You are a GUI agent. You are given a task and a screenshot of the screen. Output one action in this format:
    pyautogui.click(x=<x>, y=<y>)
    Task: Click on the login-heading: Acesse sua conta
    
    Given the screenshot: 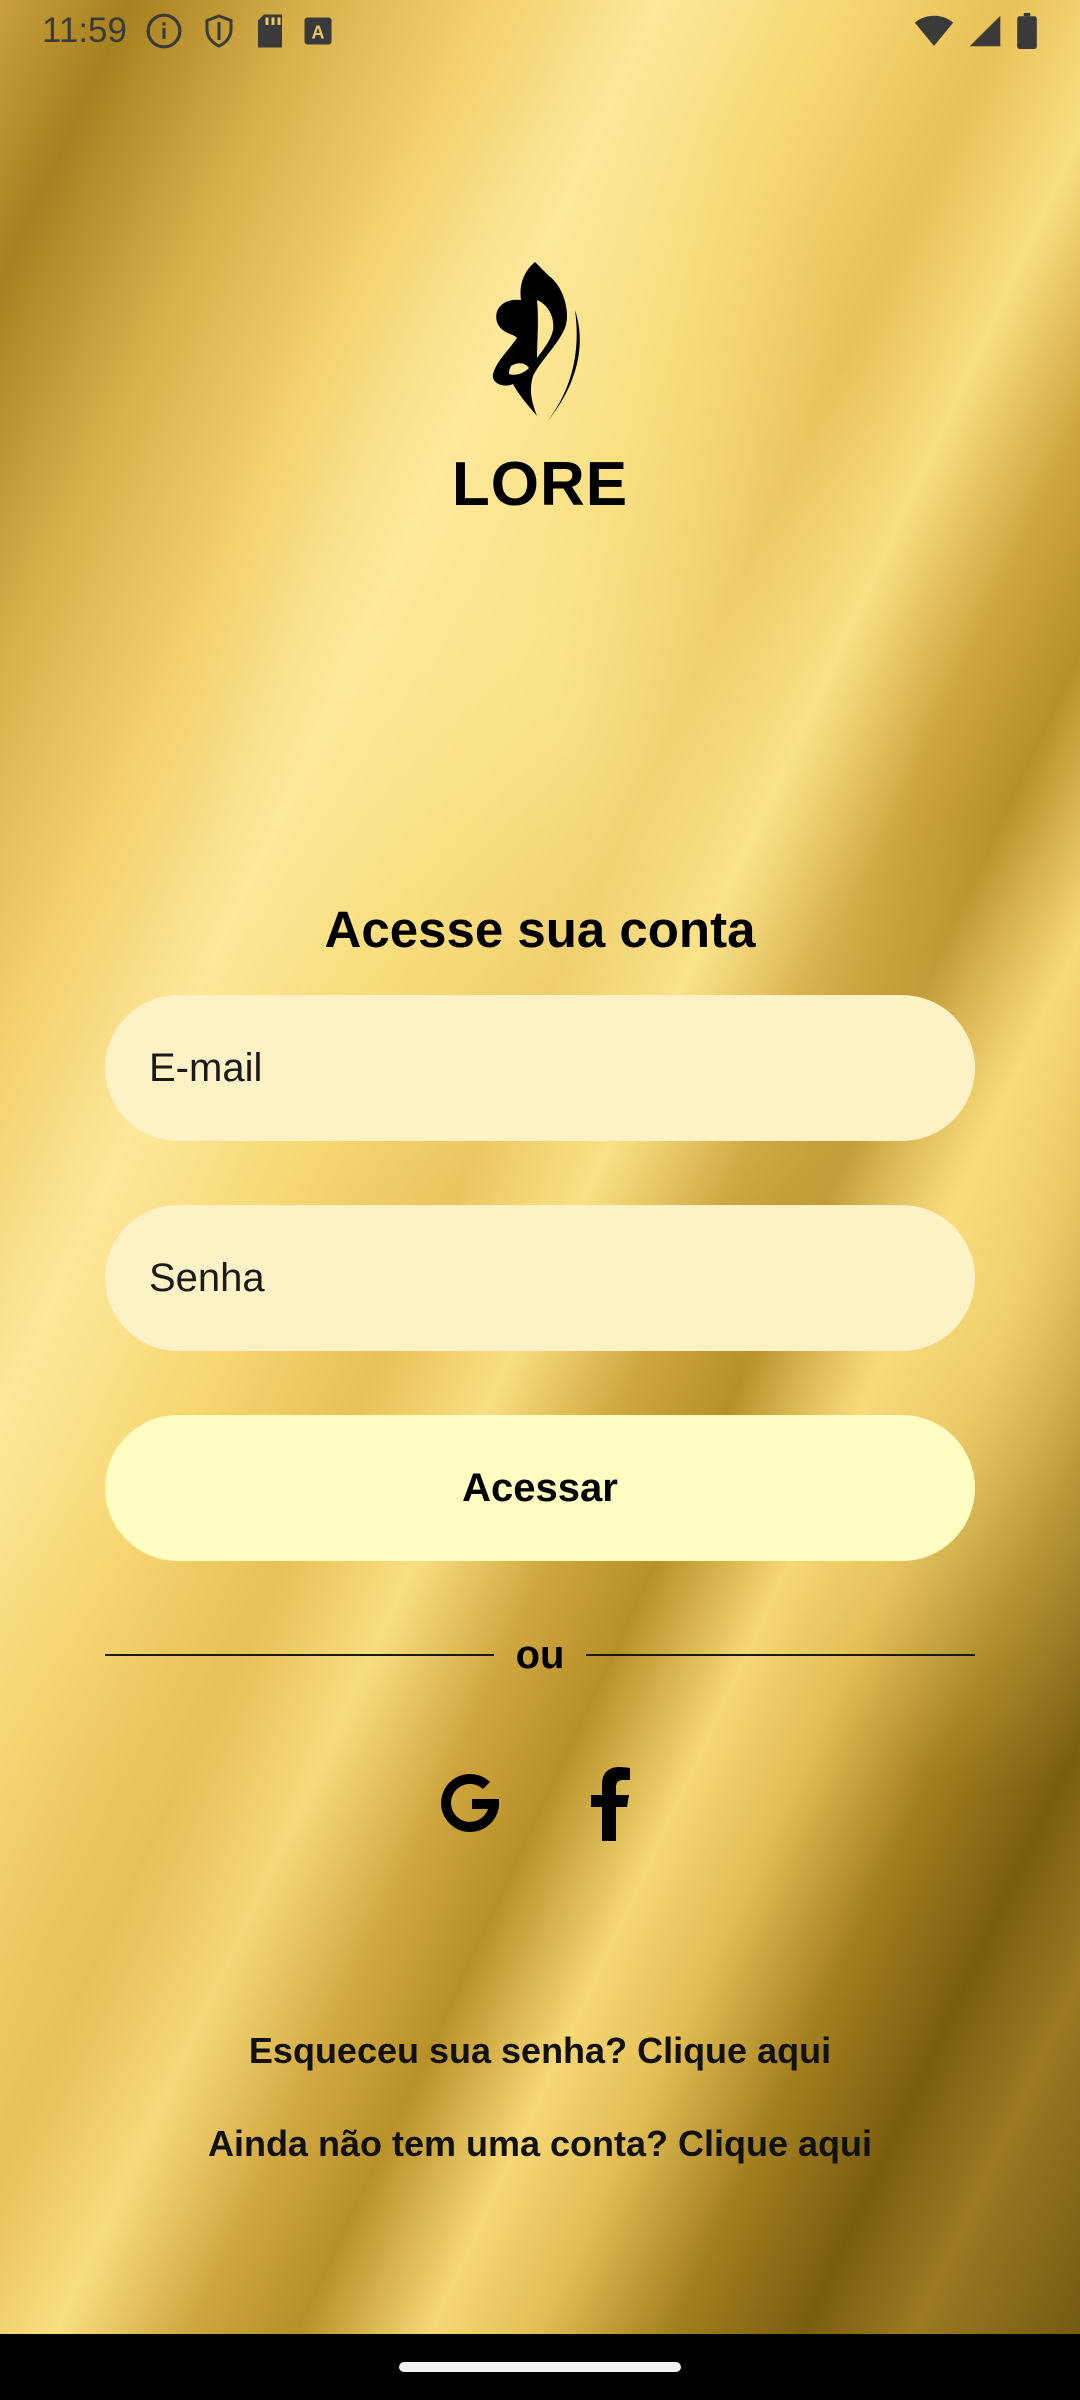 What is the action you would take?
    pyautogui.click(x=540, y=929)
    